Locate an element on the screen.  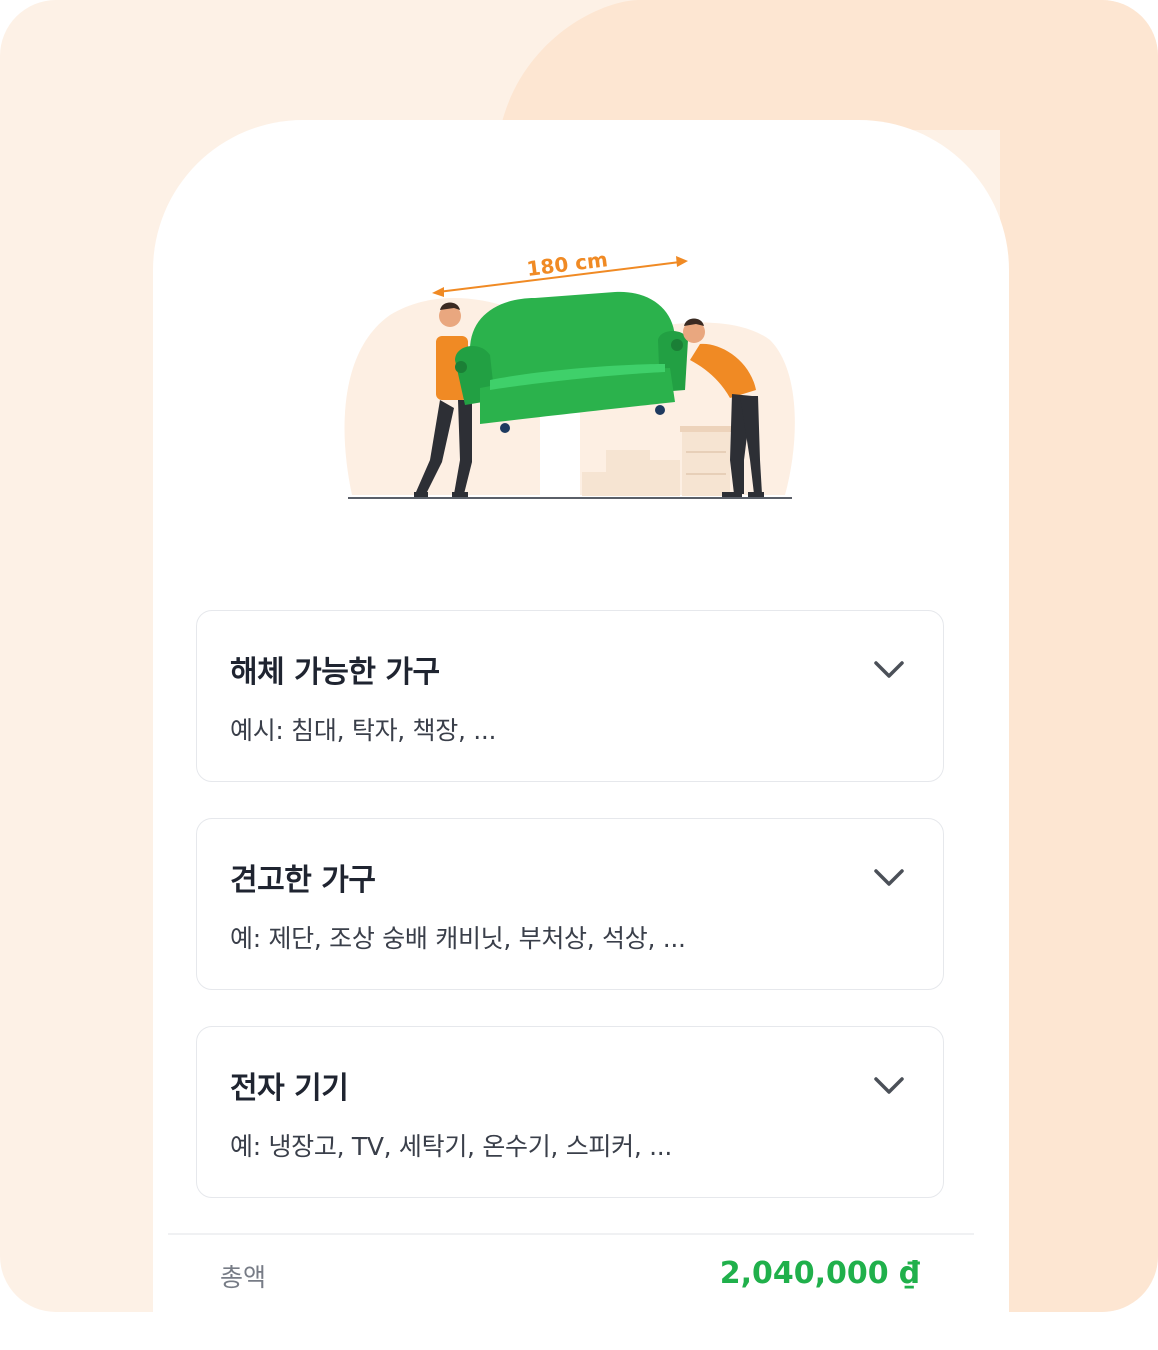
total-value: 2,040,000 ₫ is located at coordinates (819, 1273).